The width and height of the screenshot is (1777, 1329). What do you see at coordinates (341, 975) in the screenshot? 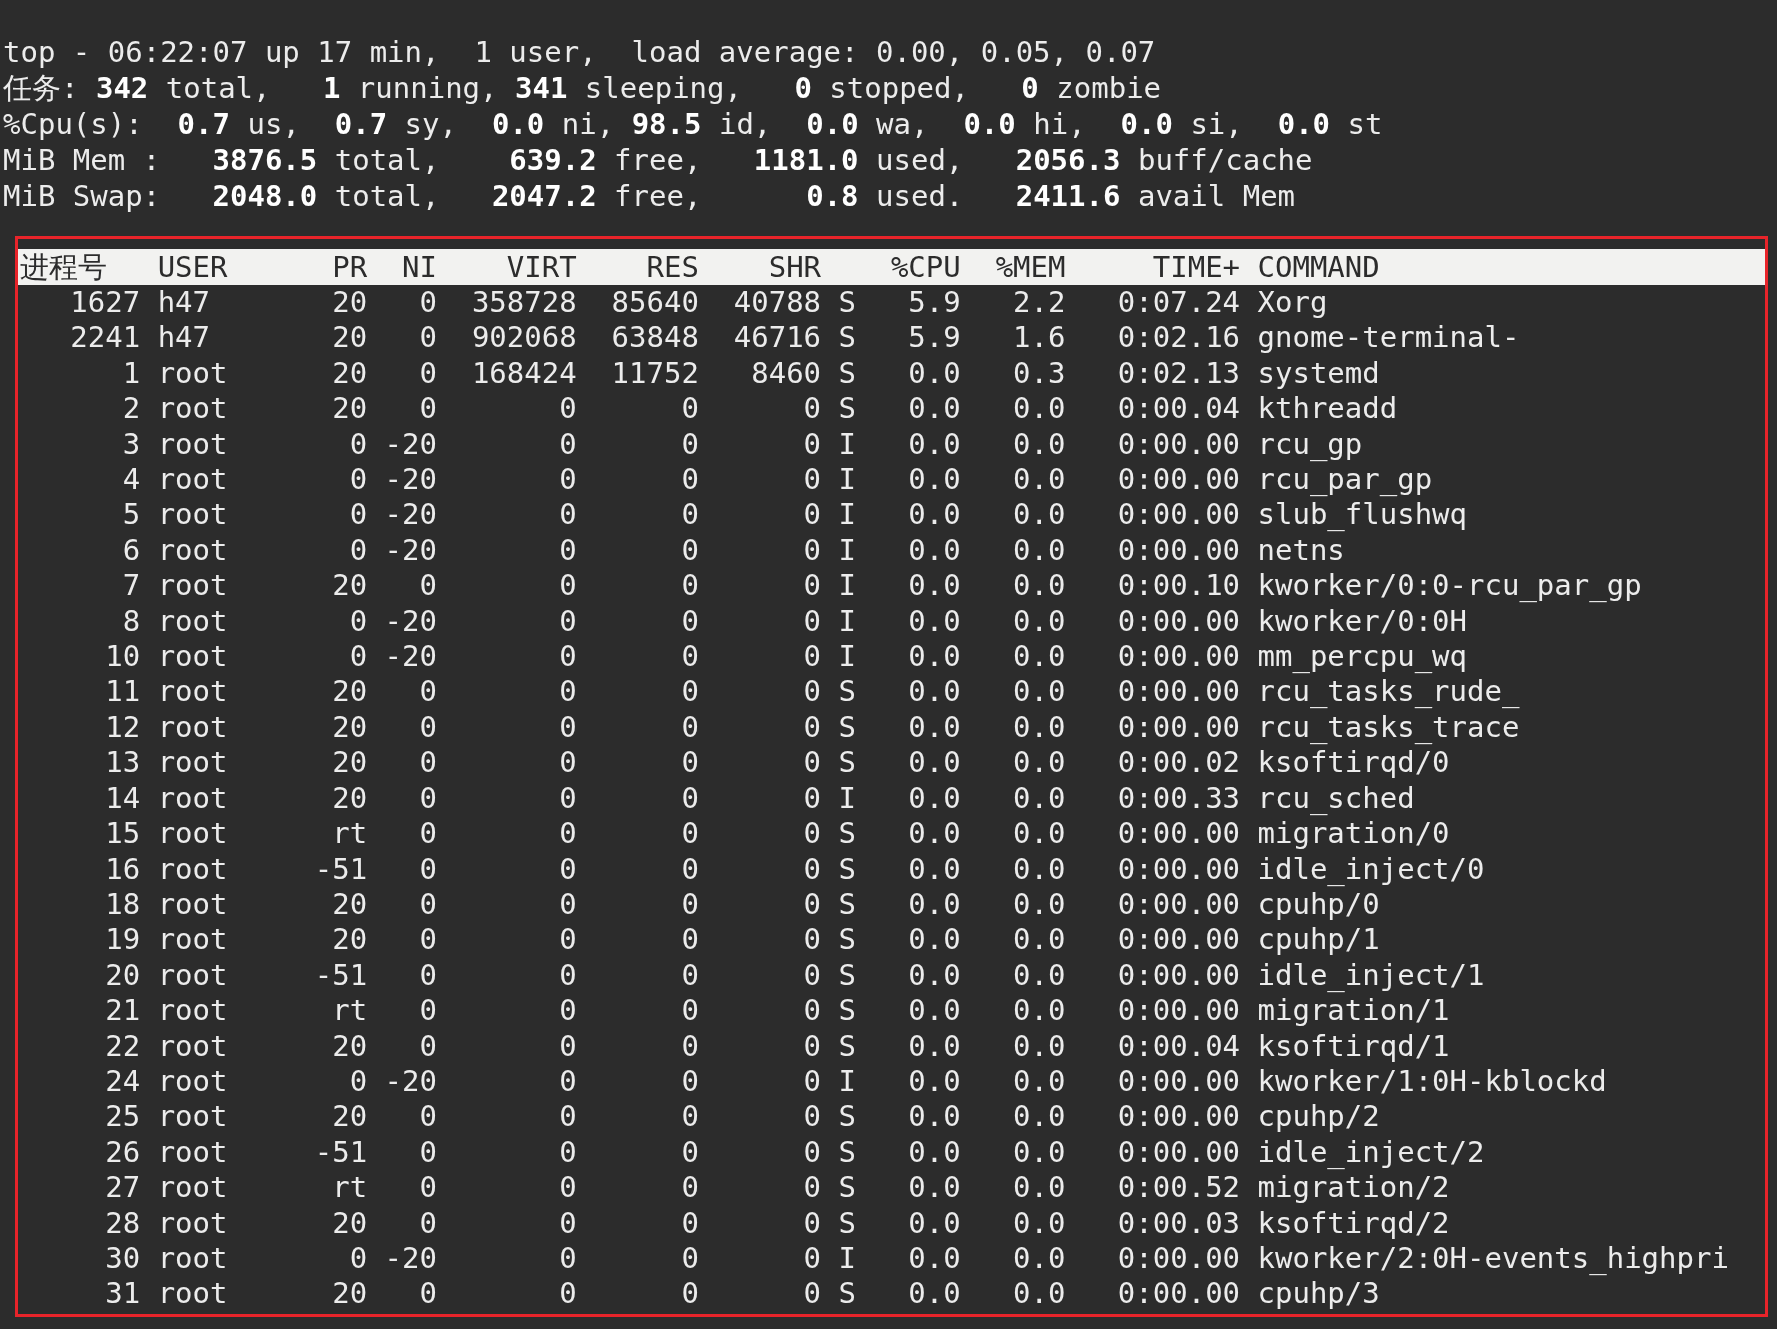
I see `table-cell: -51` at bounding box center [341, 975].